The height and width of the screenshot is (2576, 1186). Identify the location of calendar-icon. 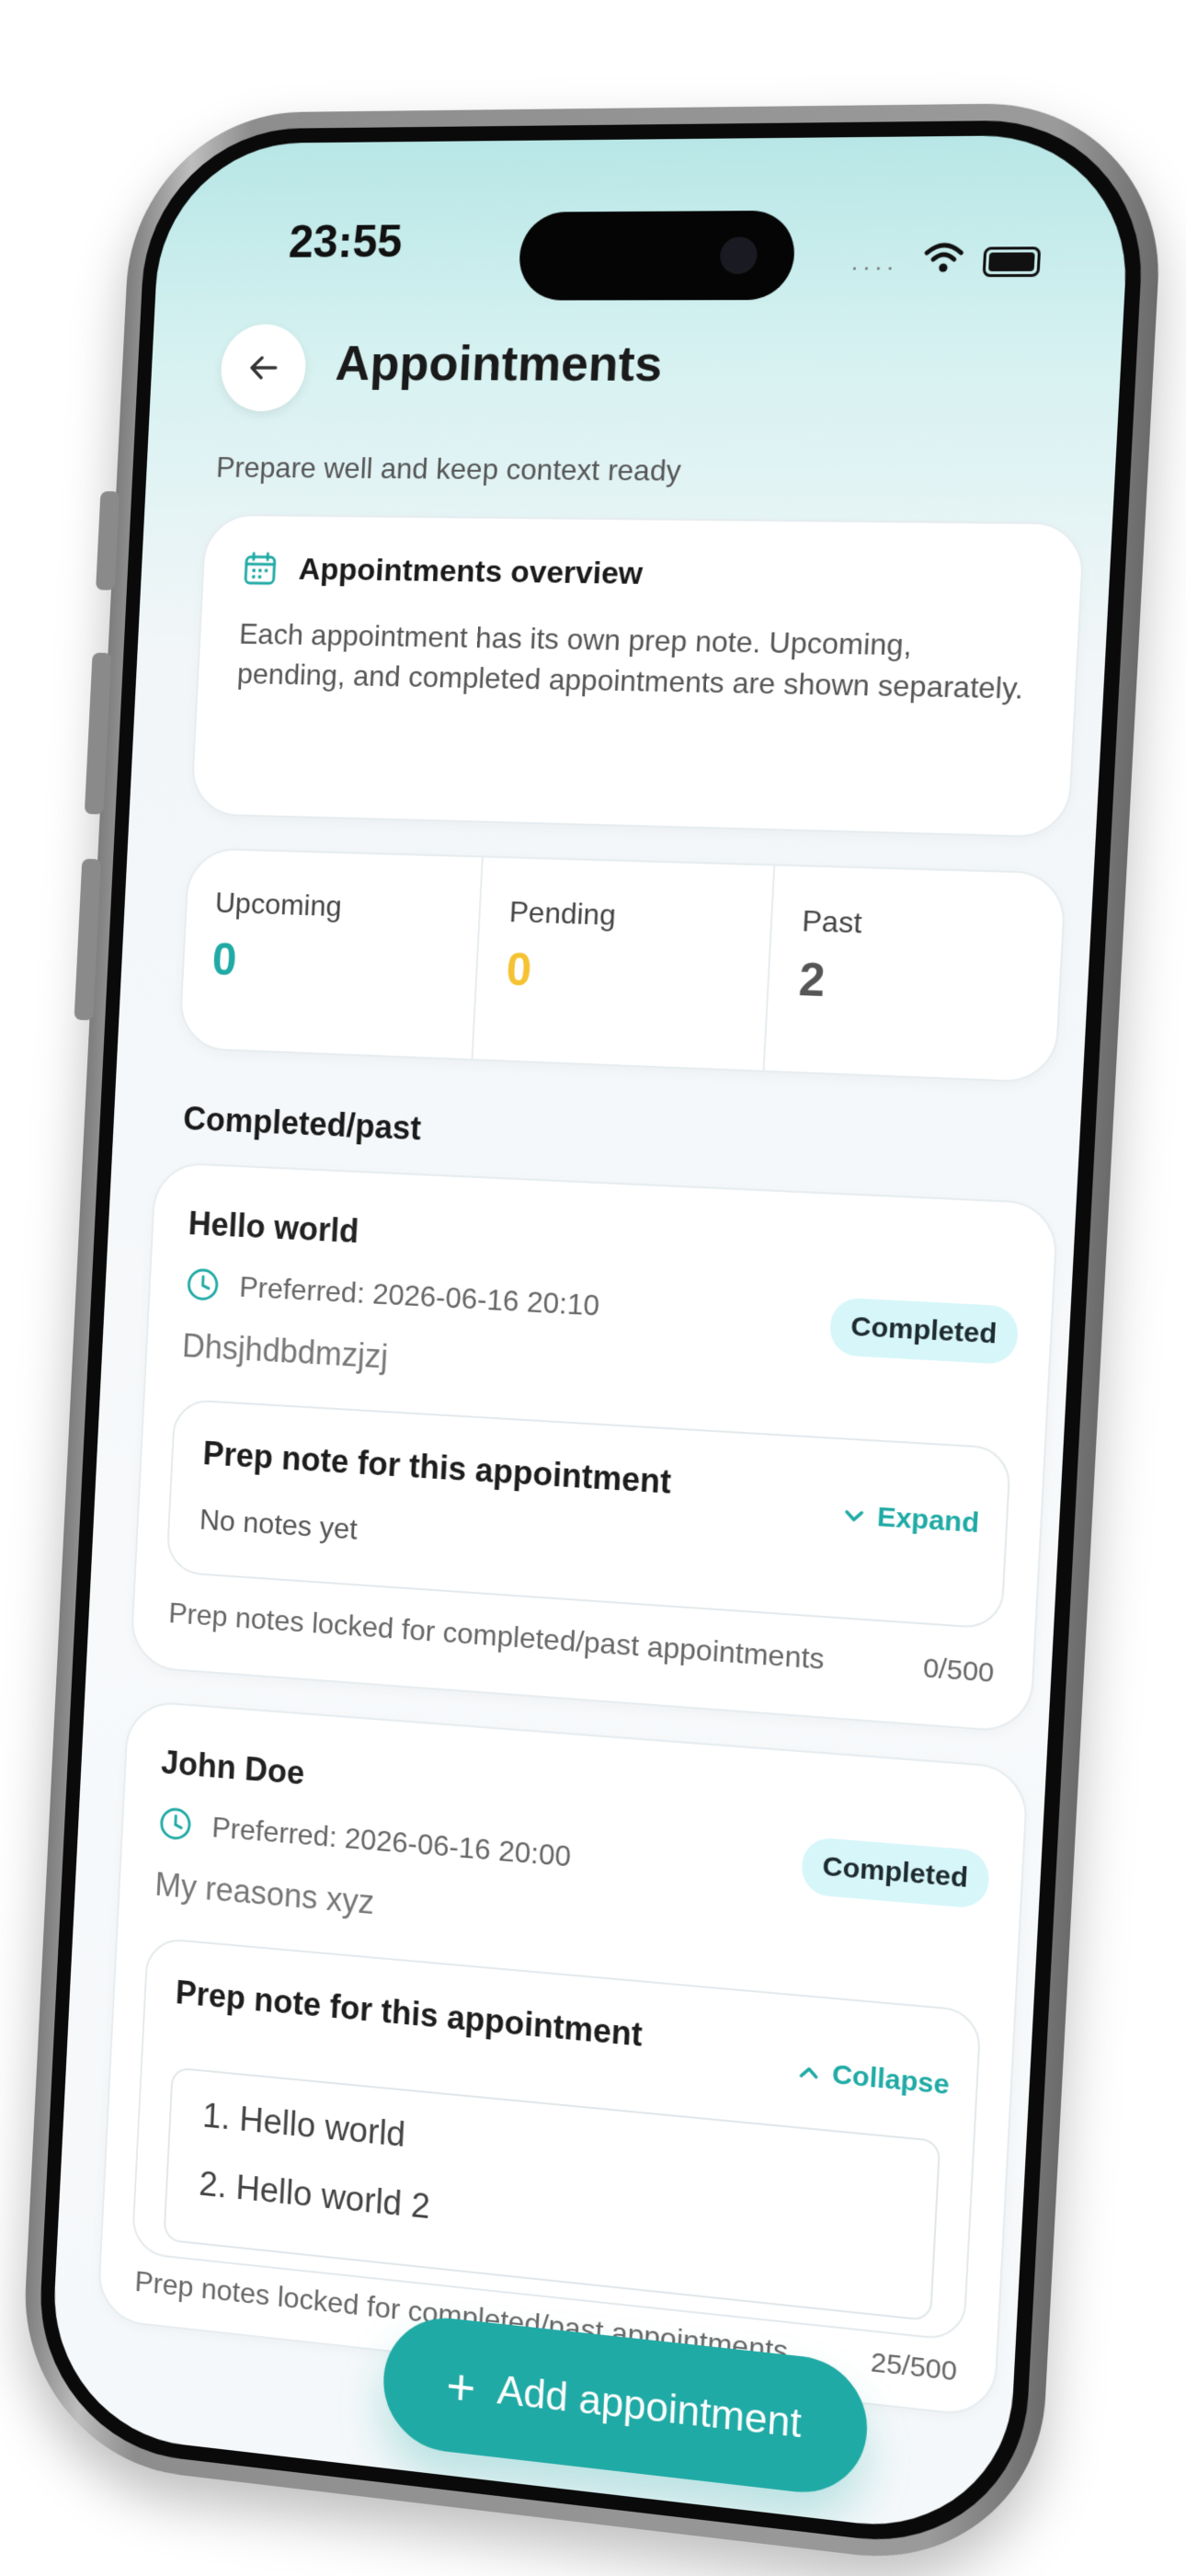
(260, 569).